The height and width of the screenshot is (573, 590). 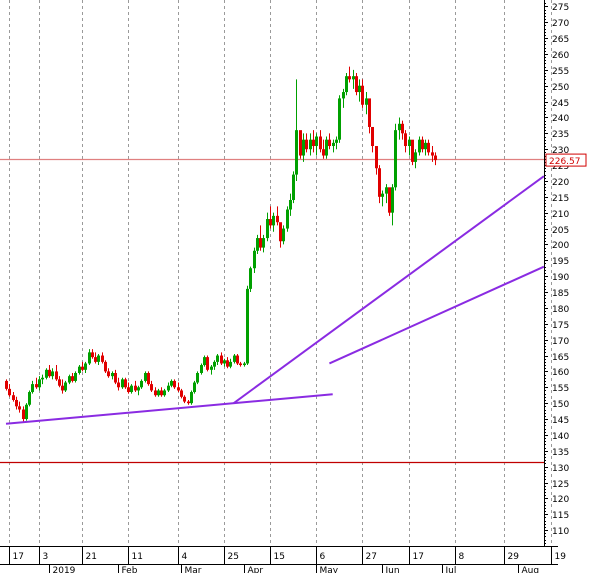 I want to click on month-label: 2019, so click(x=64, y=569).